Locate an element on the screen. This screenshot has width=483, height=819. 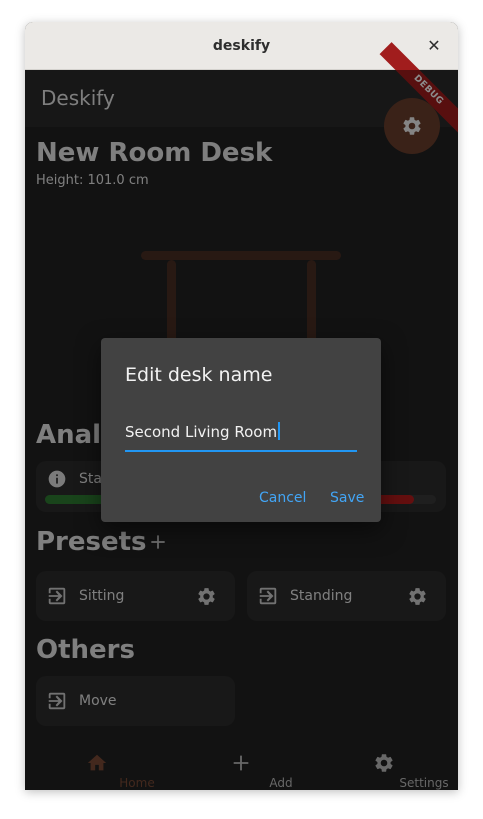
text-caret is located at coordinates (279, 431).